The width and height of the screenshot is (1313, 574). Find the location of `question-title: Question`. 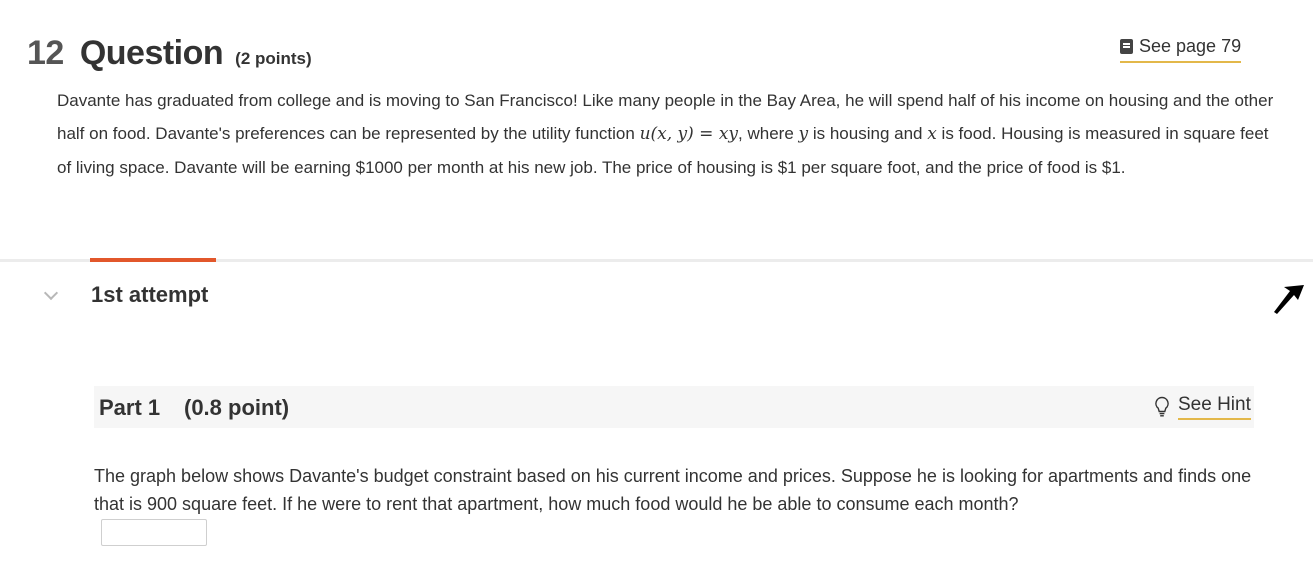

question-title: Question is located at coordinates (151, 53).